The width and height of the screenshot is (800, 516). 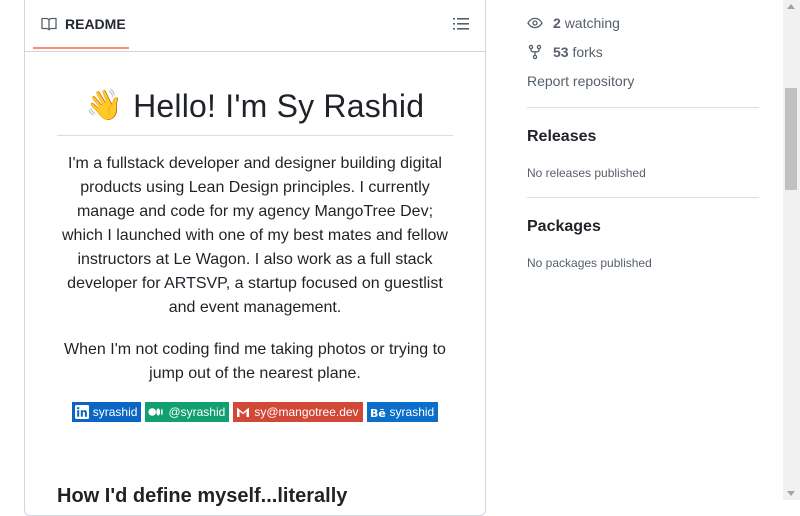 I want to click on packages-note: No packages published, so click(x=589, y=263).